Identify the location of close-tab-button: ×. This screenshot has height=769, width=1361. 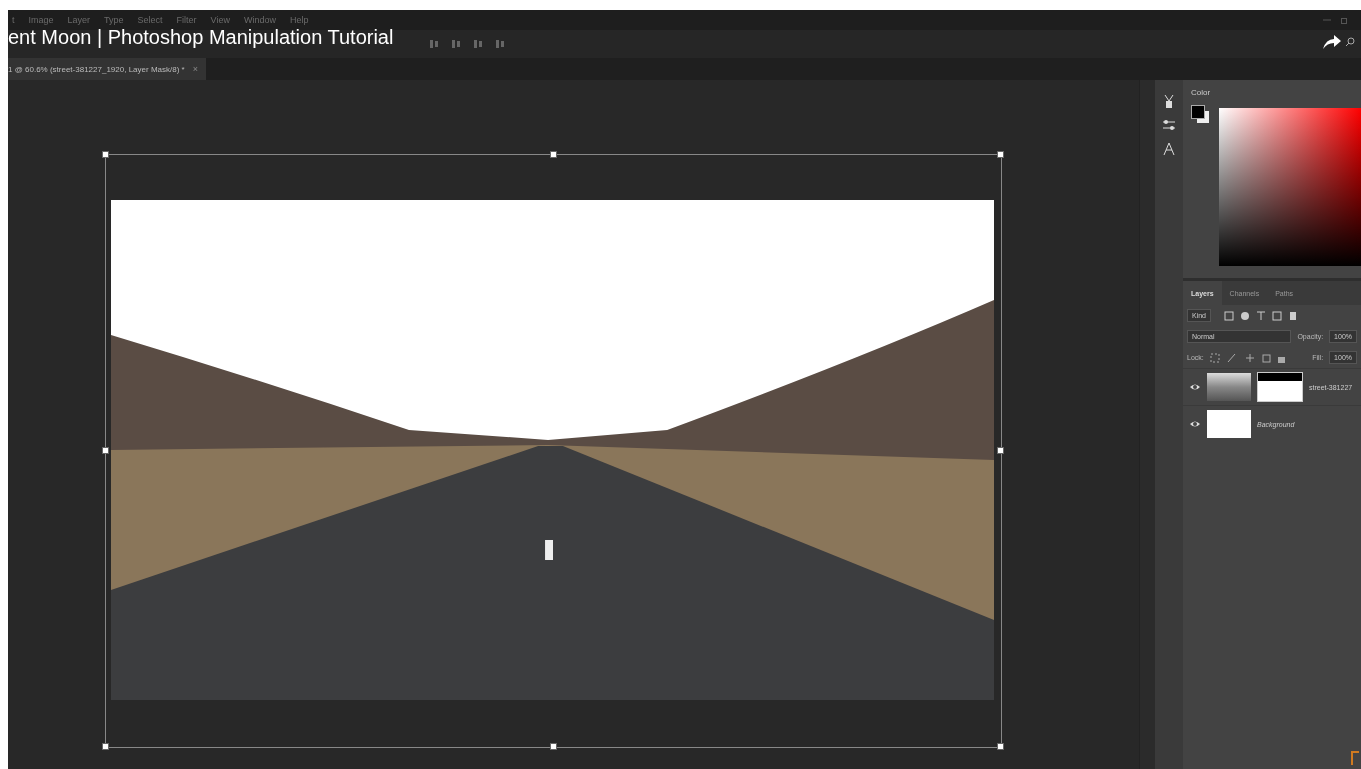
(195, 69).